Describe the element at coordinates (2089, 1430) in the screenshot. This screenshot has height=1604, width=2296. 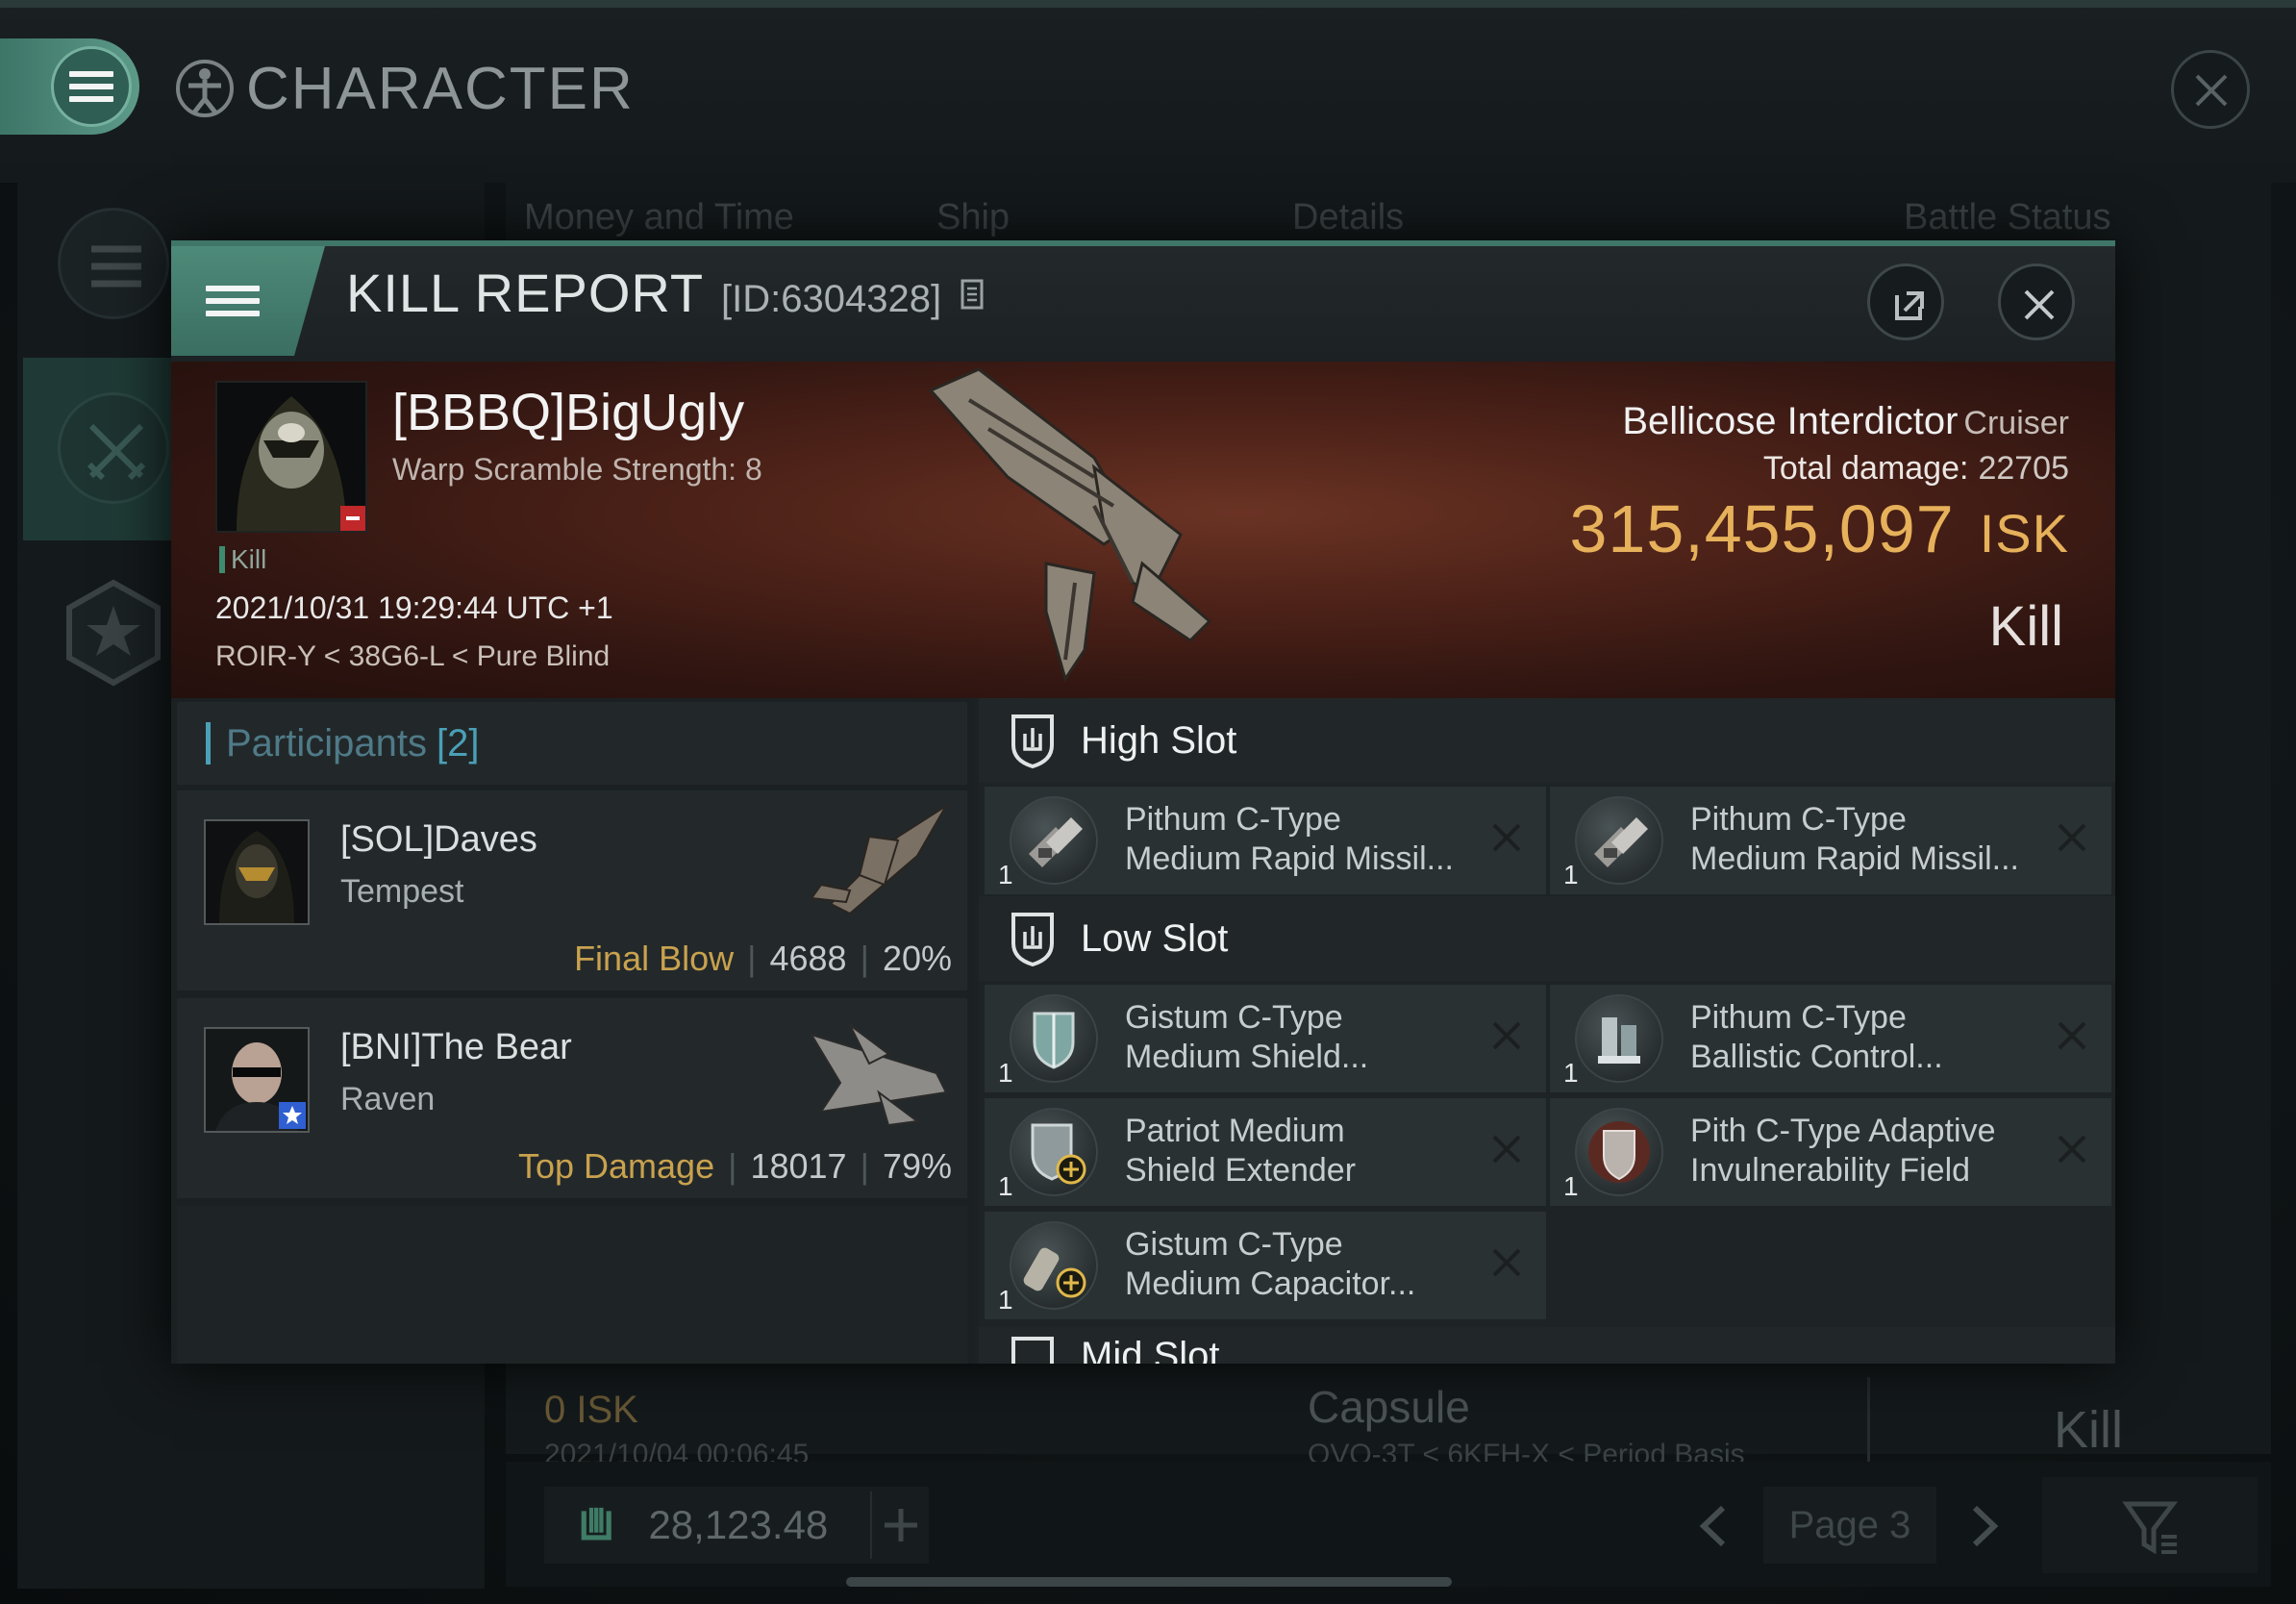
I see `bg-row-status: Kill` at that location.